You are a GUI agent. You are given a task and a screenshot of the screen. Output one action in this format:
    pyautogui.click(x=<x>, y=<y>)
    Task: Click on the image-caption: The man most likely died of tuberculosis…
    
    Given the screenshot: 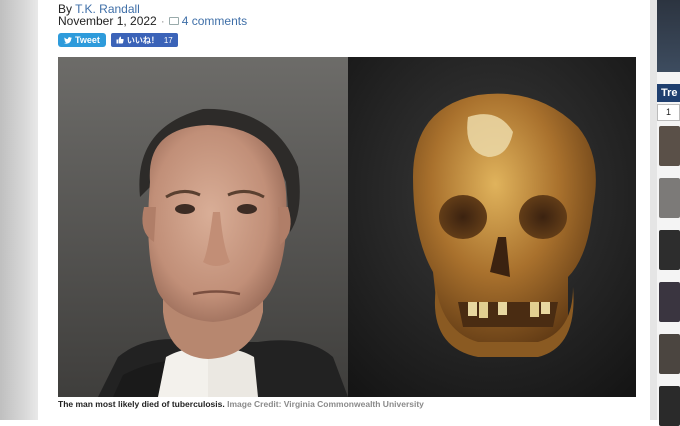 What is the action you would take?
    pyautogui.click(x=241, y=404)
    